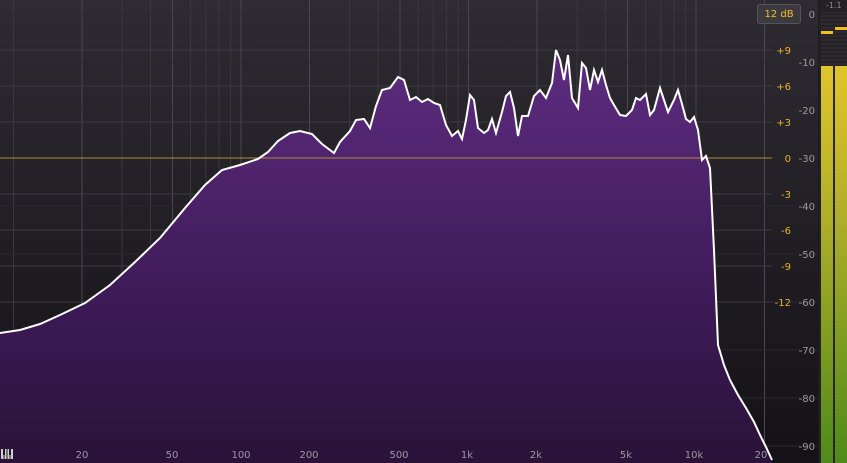 The height and width of the screenshot is (463, 847). What do you see at coordinates (834, 5) in the screenshot?
I see `meter-peak-readout: -1.1` at bounding box center [834, 5].